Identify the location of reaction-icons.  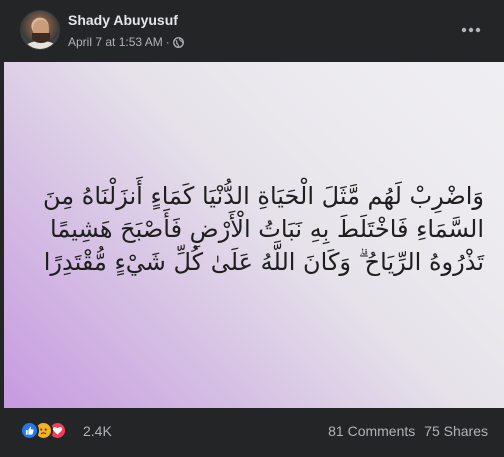
(43, 430).